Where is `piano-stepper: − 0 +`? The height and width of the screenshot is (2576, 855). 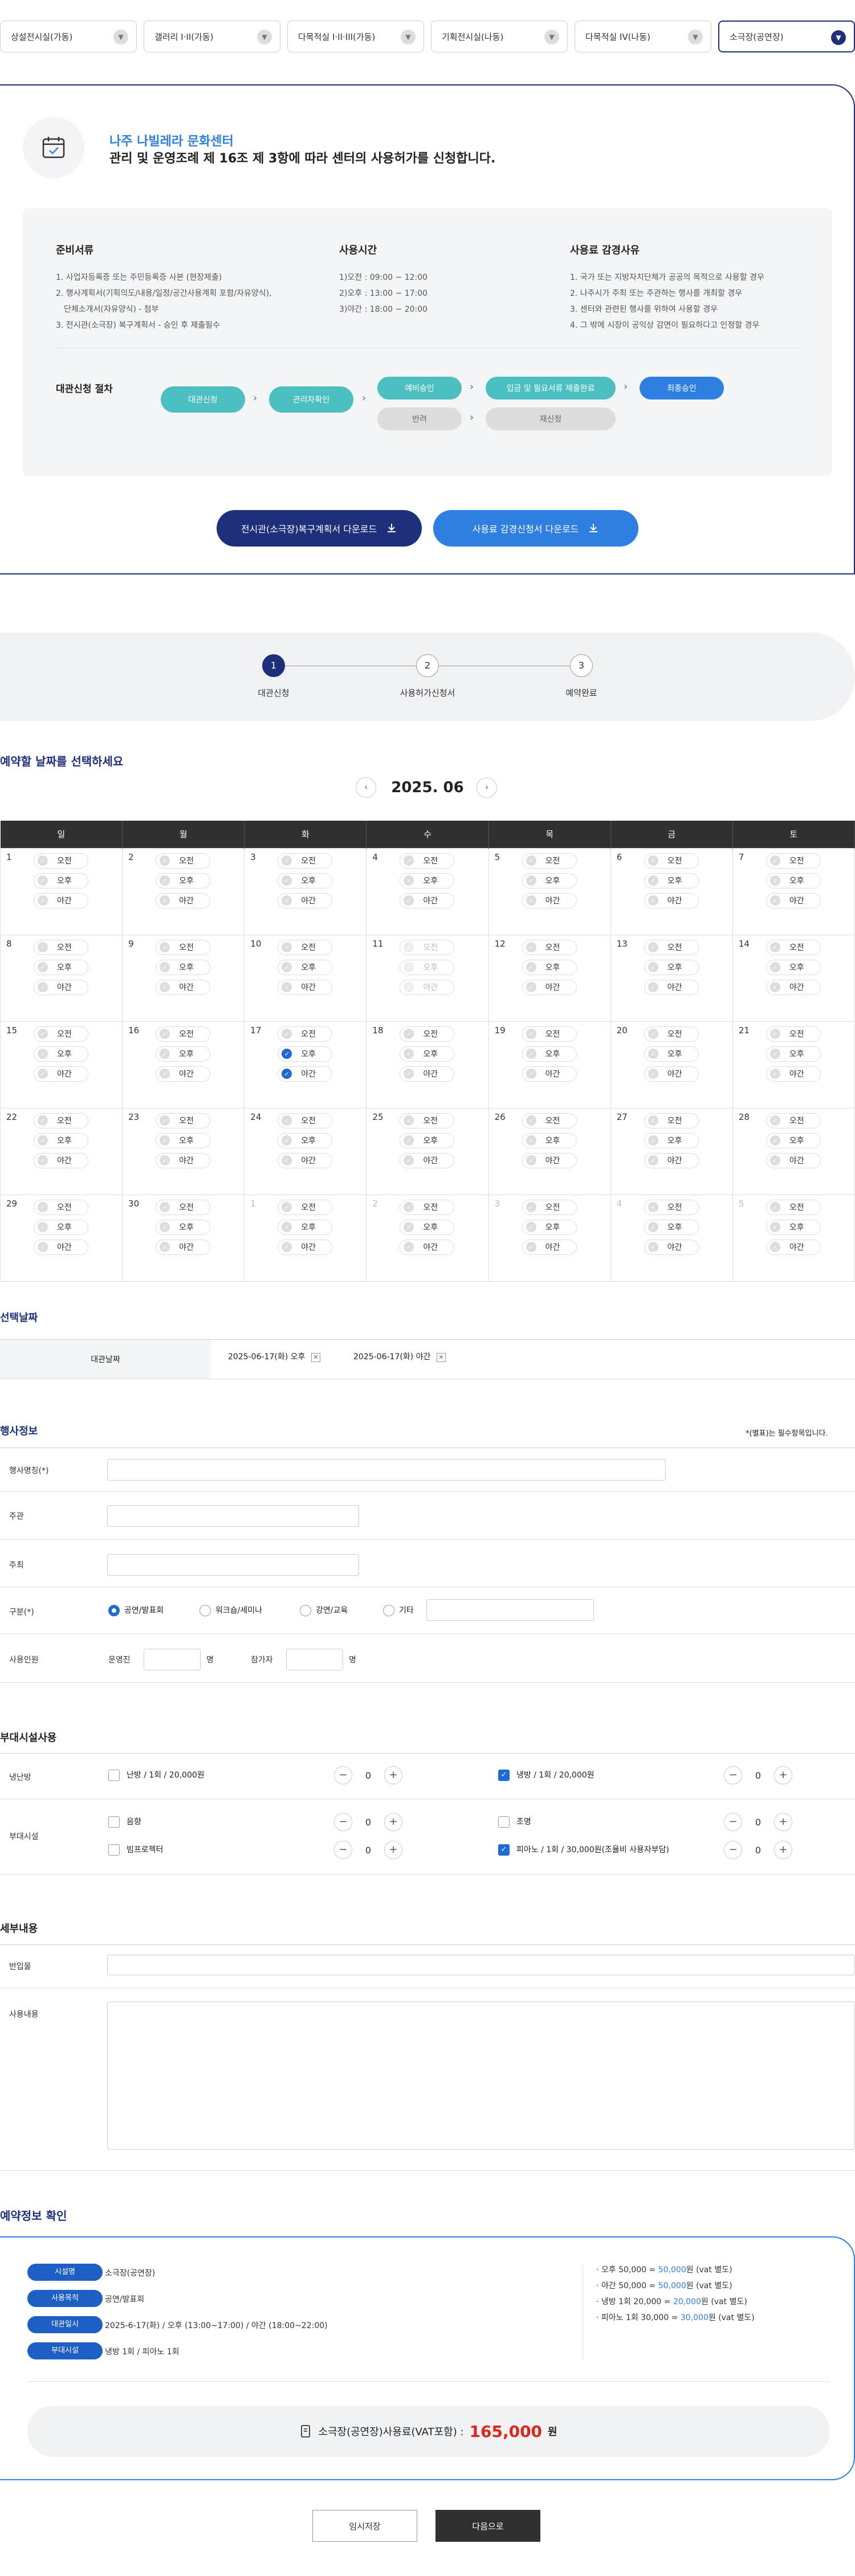
piano-stepper: − 0 + is located at coordinates (758, 1850).